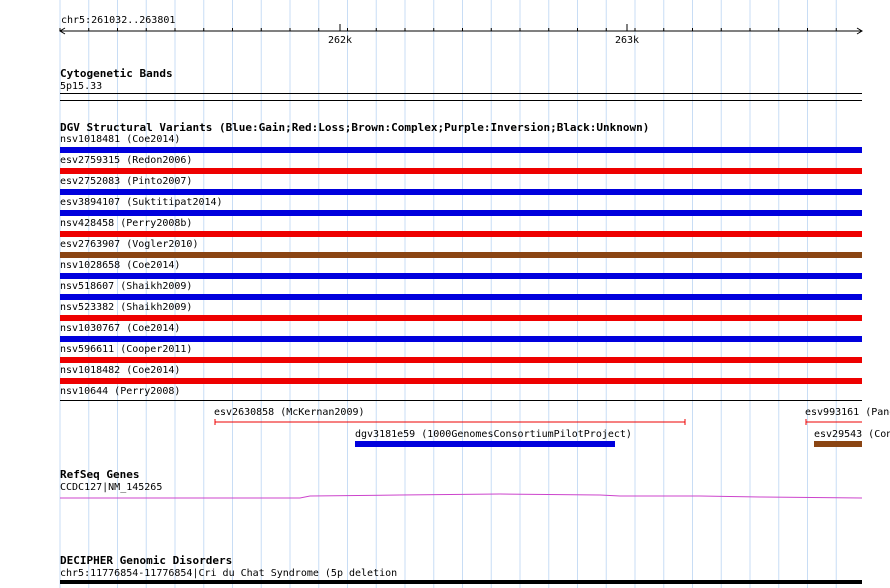 This screenshot has width=890, height=588. What do you see at coordinates (126, 349) in the screenshot?
I see `variant-label: nsv596611 (Cooper2011)` at bounding box center [126, 349].